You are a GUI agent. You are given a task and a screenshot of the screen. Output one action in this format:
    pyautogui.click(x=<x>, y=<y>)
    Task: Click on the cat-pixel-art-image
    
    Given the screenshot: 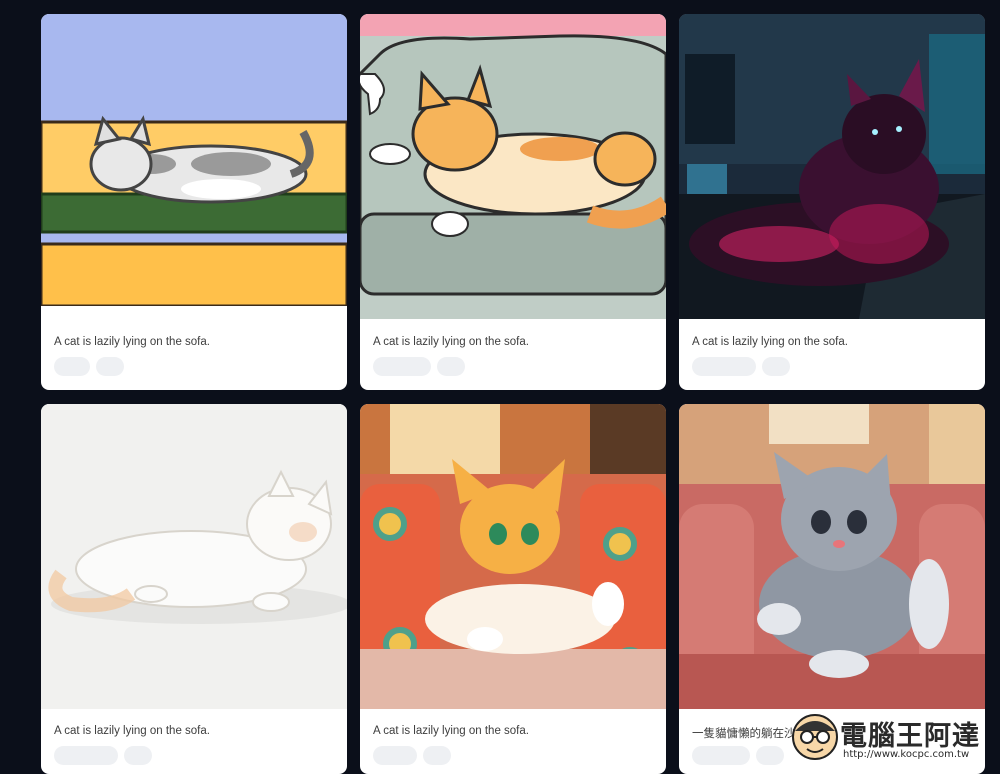 What is the action you would take?
    pyautogui.click(x=194, y=166)
    